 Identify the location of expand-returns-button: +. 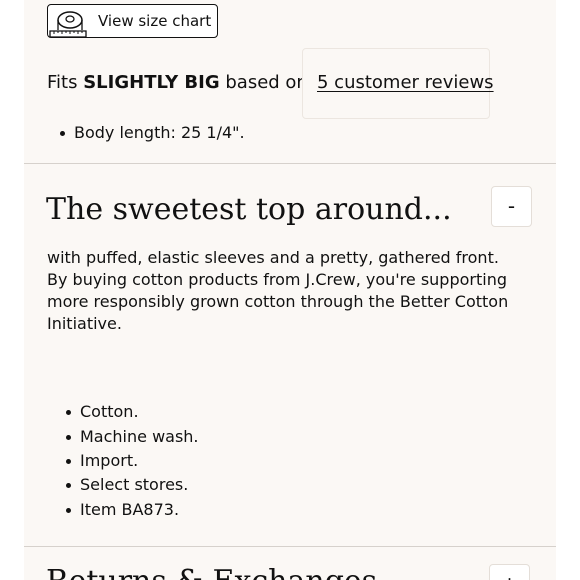
(509, 572).